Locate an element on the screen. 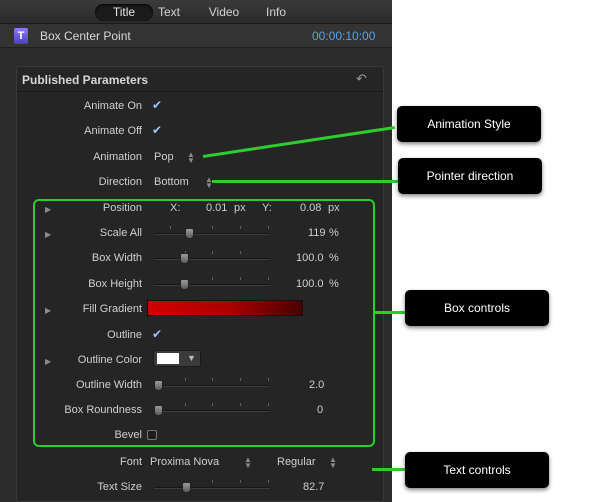 The width and height of the screenshot is (600, 502). direction-stepper-icon: ▲ ▼ is located at coordinates (209, 183).